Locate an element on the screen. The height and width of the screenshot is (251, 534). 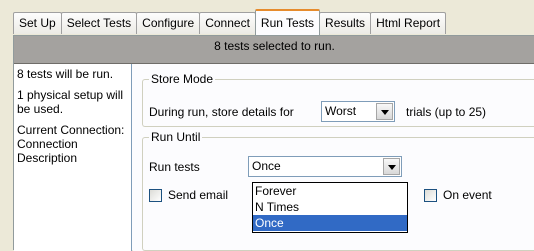
tab-run-tests: Run Tests is located at coordinates (287, 22).